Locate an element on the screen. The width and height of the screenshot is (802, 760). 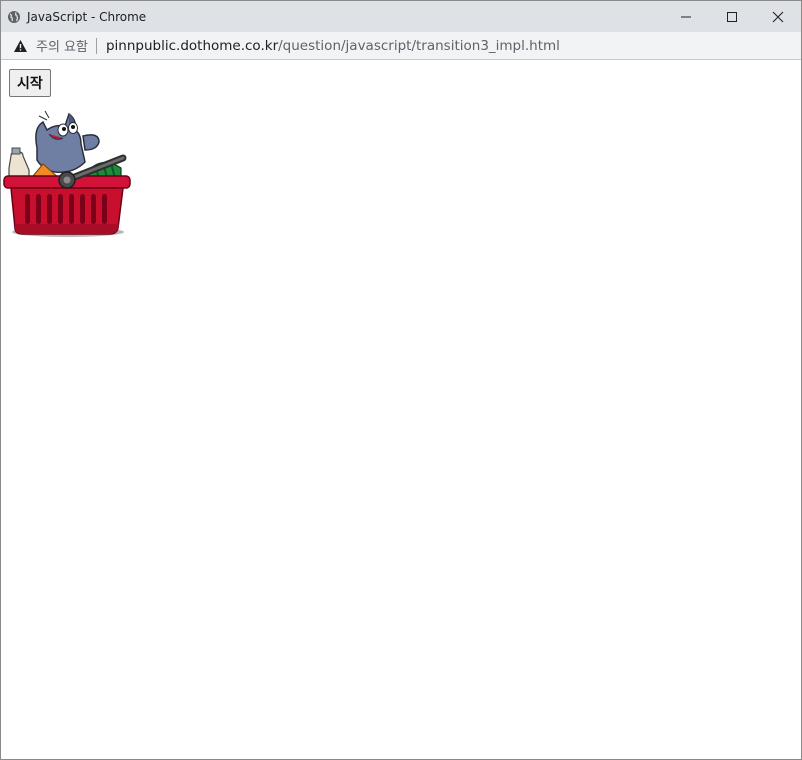
globe-icon is located at coordinates (14, 17).